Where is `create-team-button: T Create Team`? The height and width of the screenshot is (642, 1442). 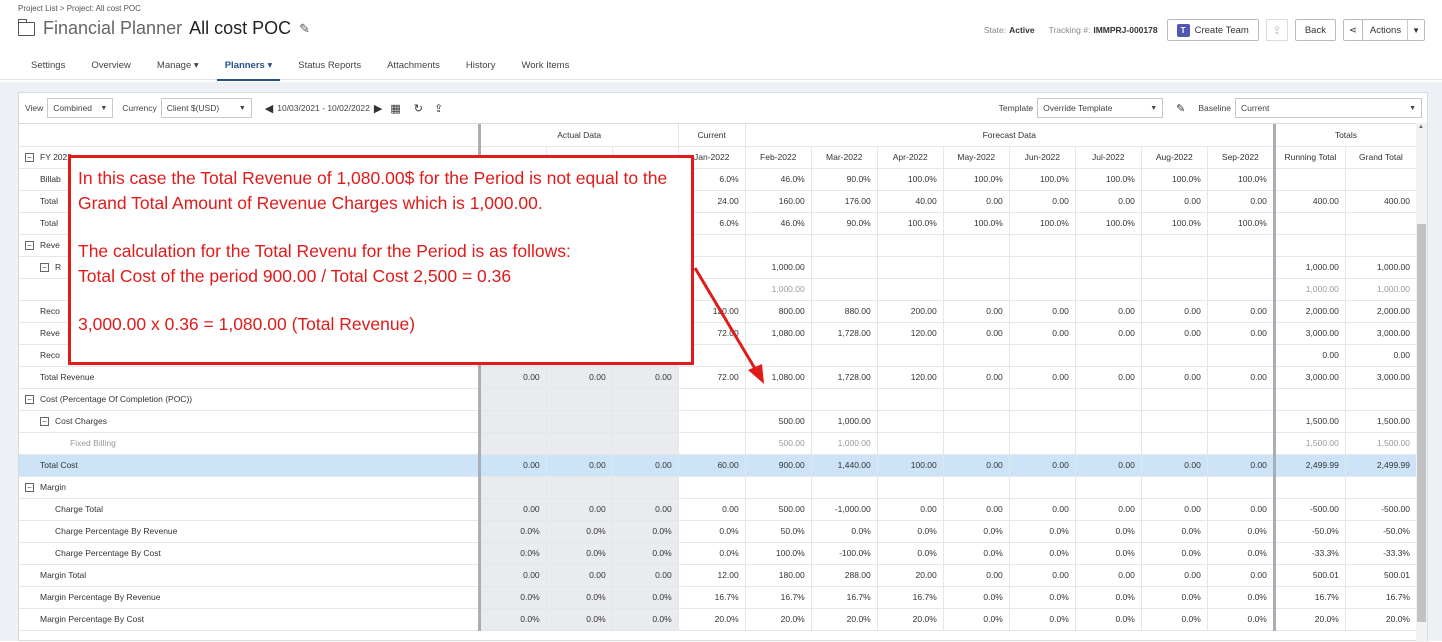
create-team-button: T Create Team is located at coordinates (1212, 30).